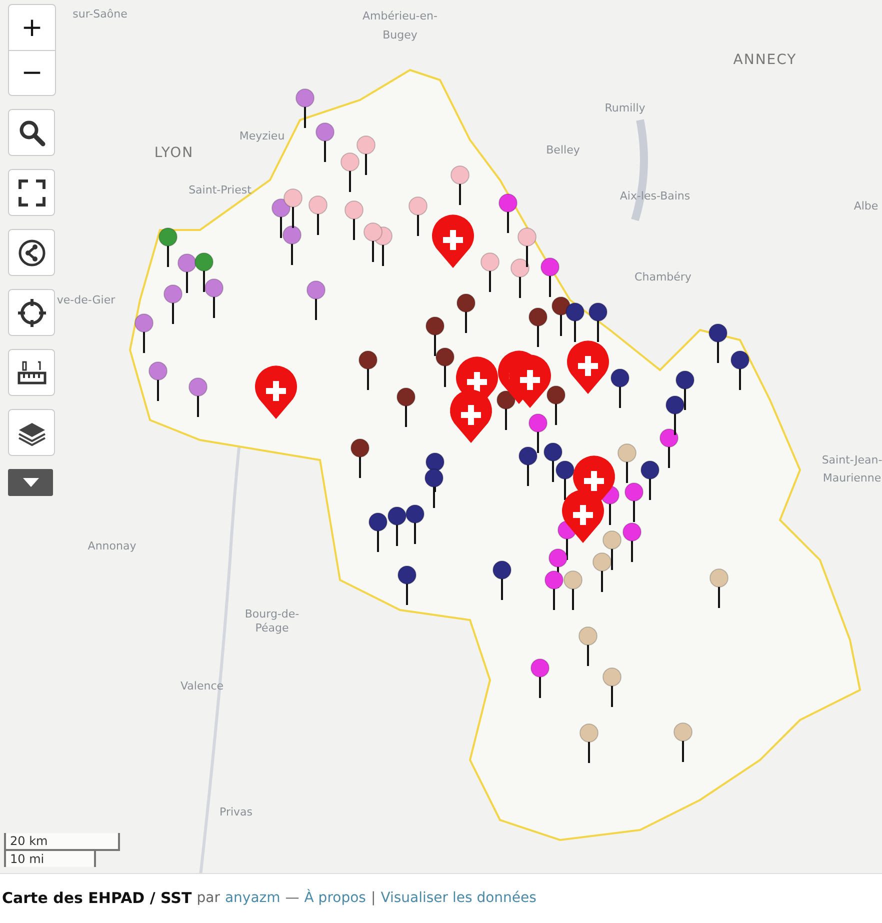 The height and width of the screenshot is (923, 882). I want to click on data-link: Visualiser les données, so click(458, 898).